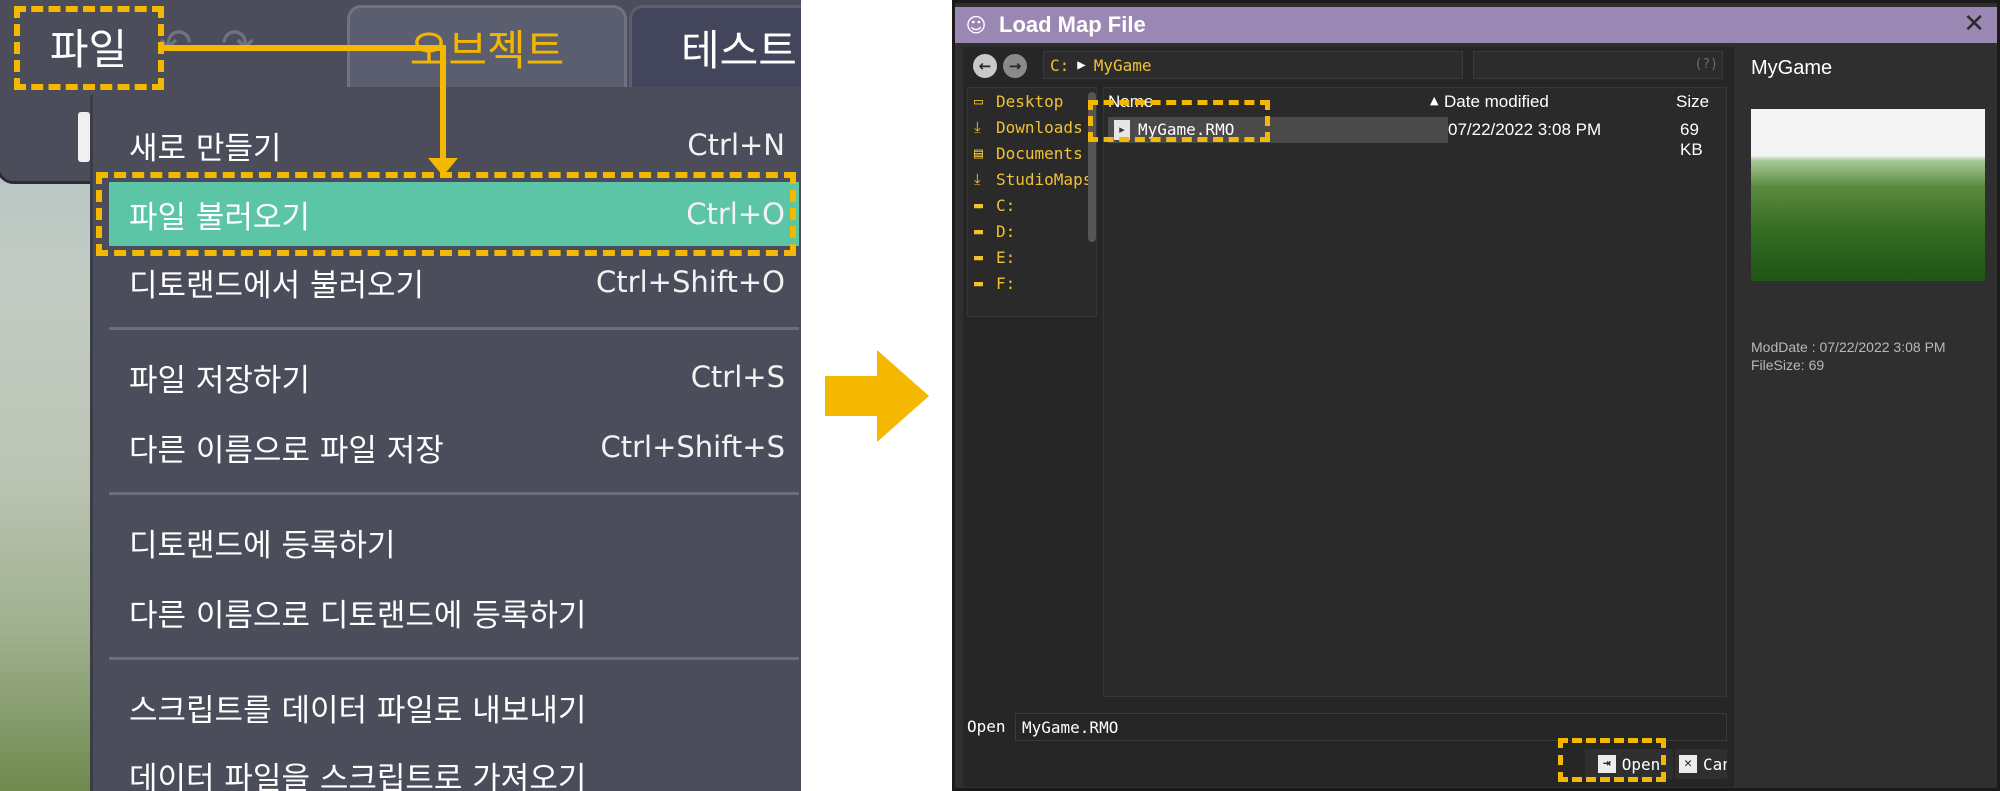 This screenshot has height=791, width=2000. Describe the element at coordinates (1044, 179) in the screenshot. I see `place-label: StudioMaps` at that location.